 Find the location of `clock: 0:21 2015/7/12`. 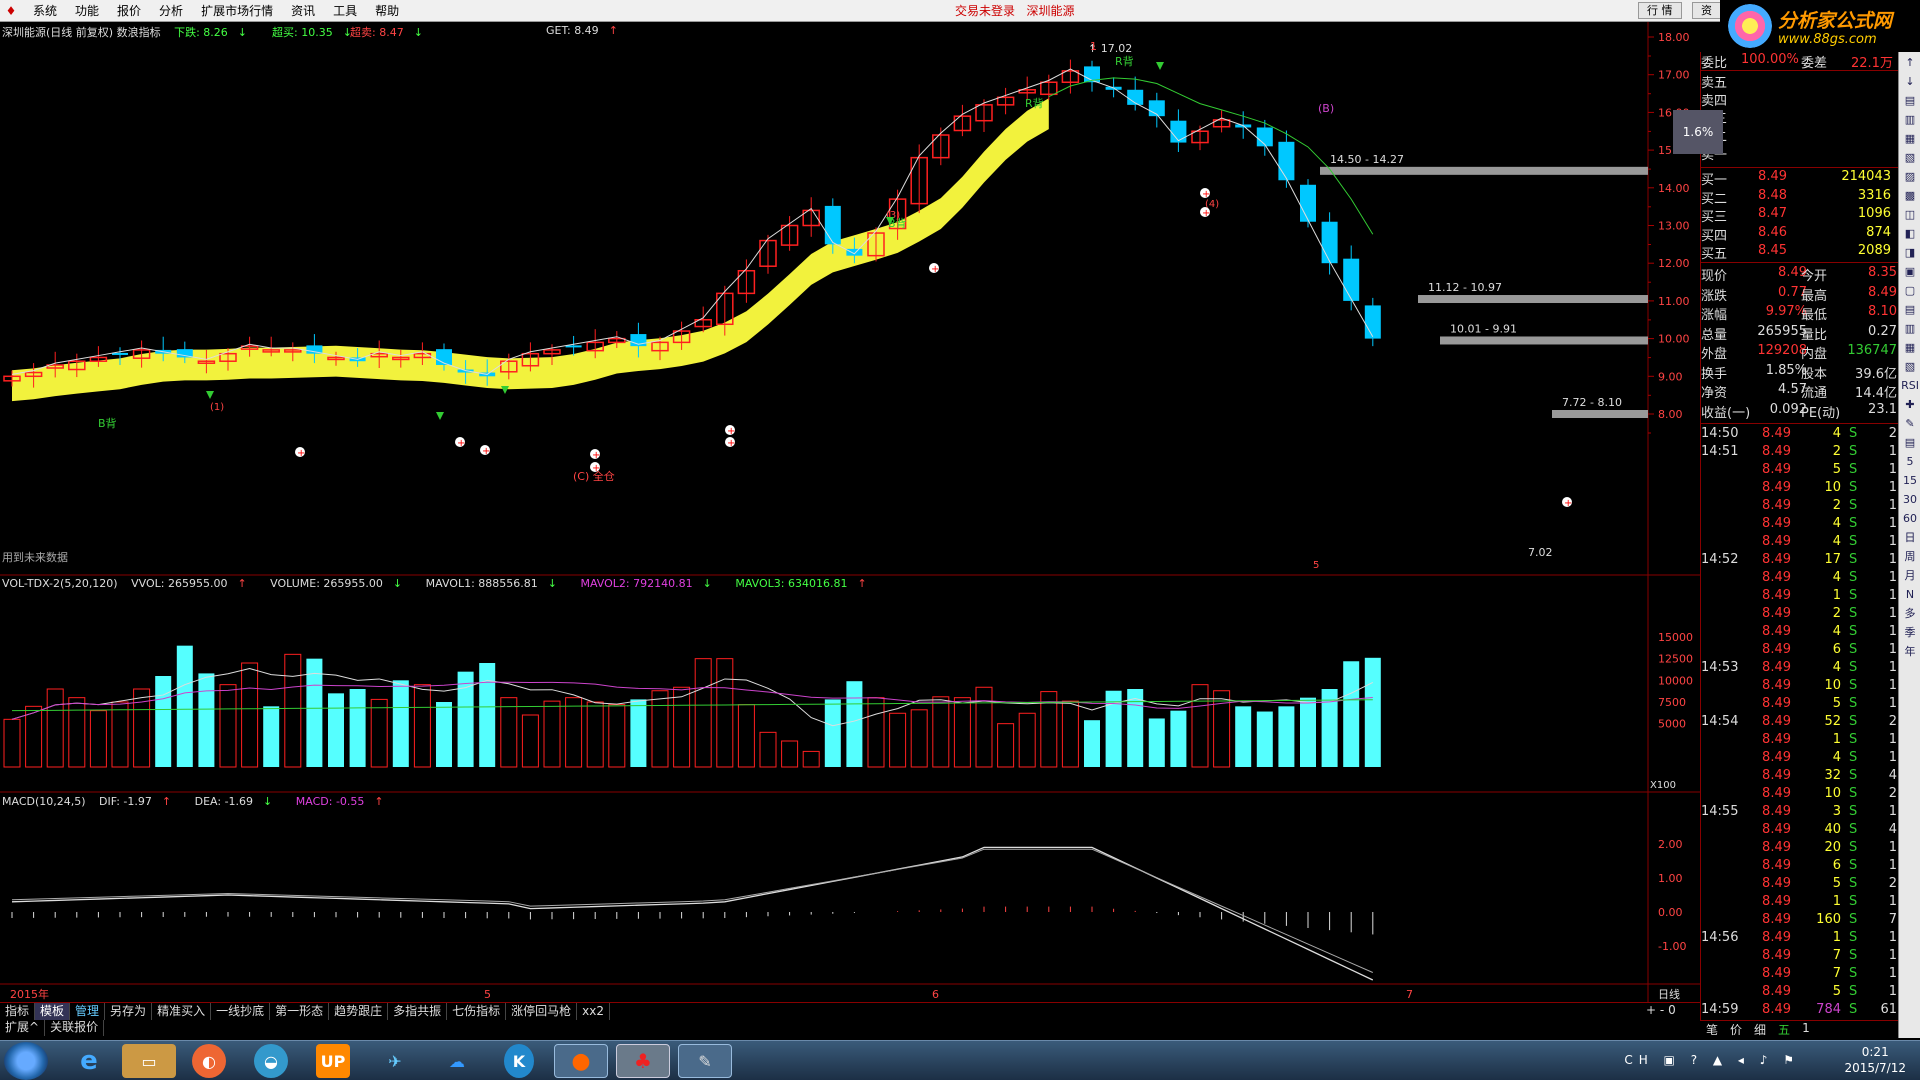

clock: 0:21 2015/7/12 is located at coordinates (1875, 1060).